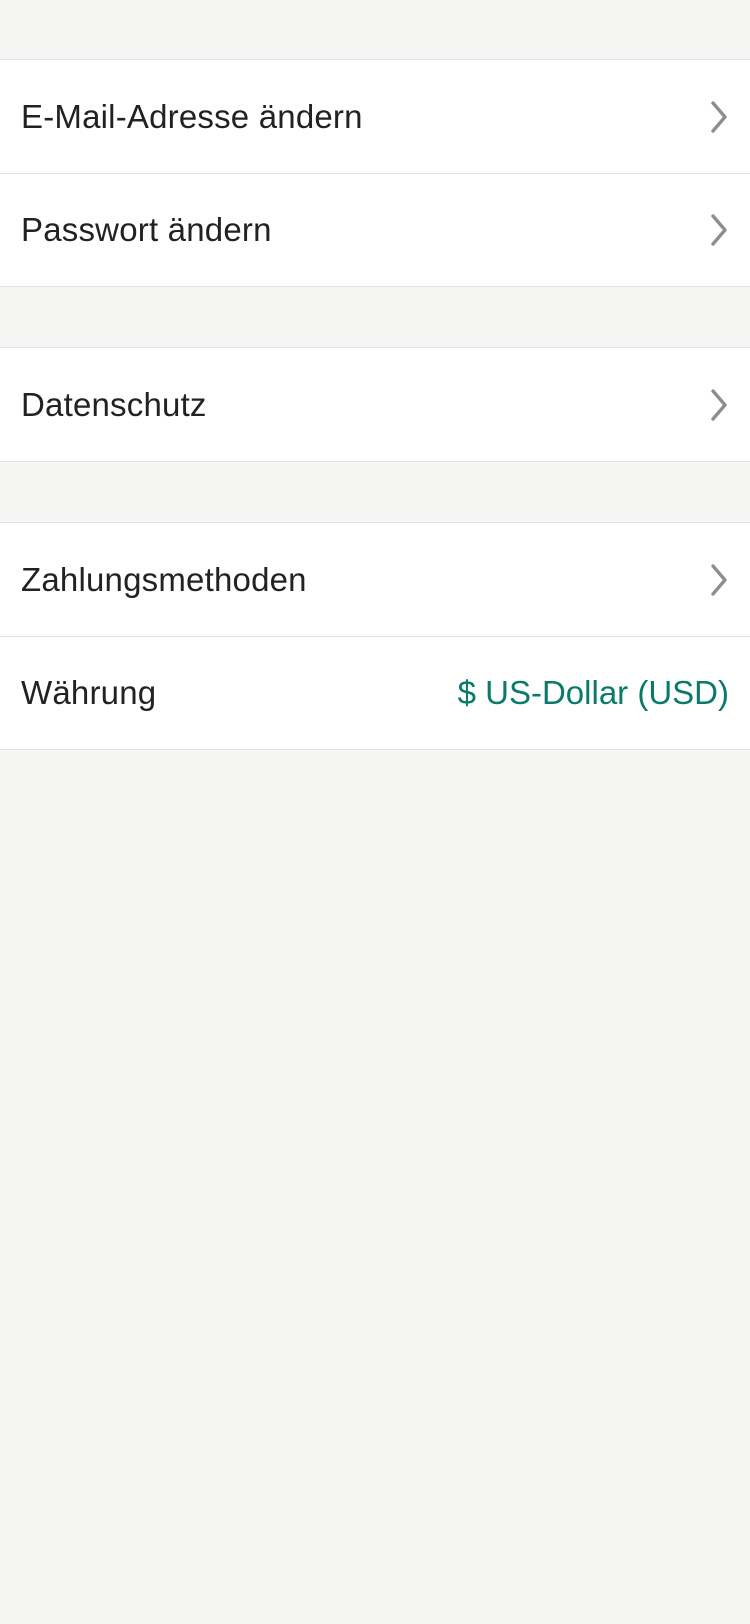 This screenshot has height=1624, width=750. Describe the element at coordinates (192, 116) in the screenshot. I see `change-email-label: E-Mail-Adresse ändern` at that location.